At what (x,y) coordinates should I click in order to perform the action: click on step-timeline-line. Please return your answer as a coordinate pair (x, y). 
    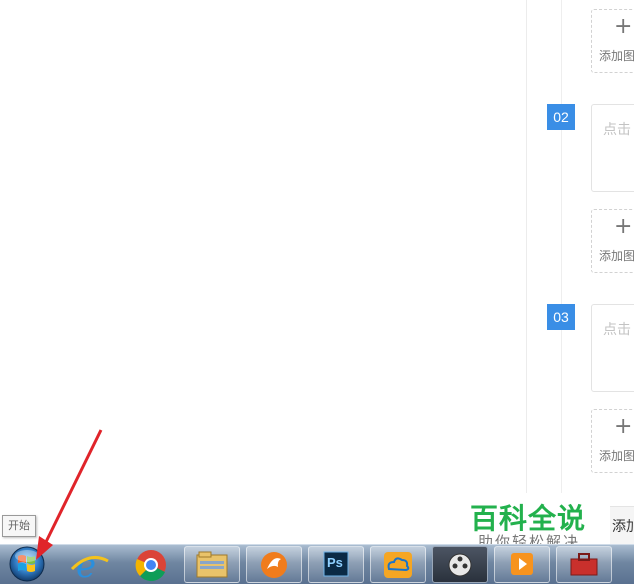
    Looking at the image, I should click on (561, 272).